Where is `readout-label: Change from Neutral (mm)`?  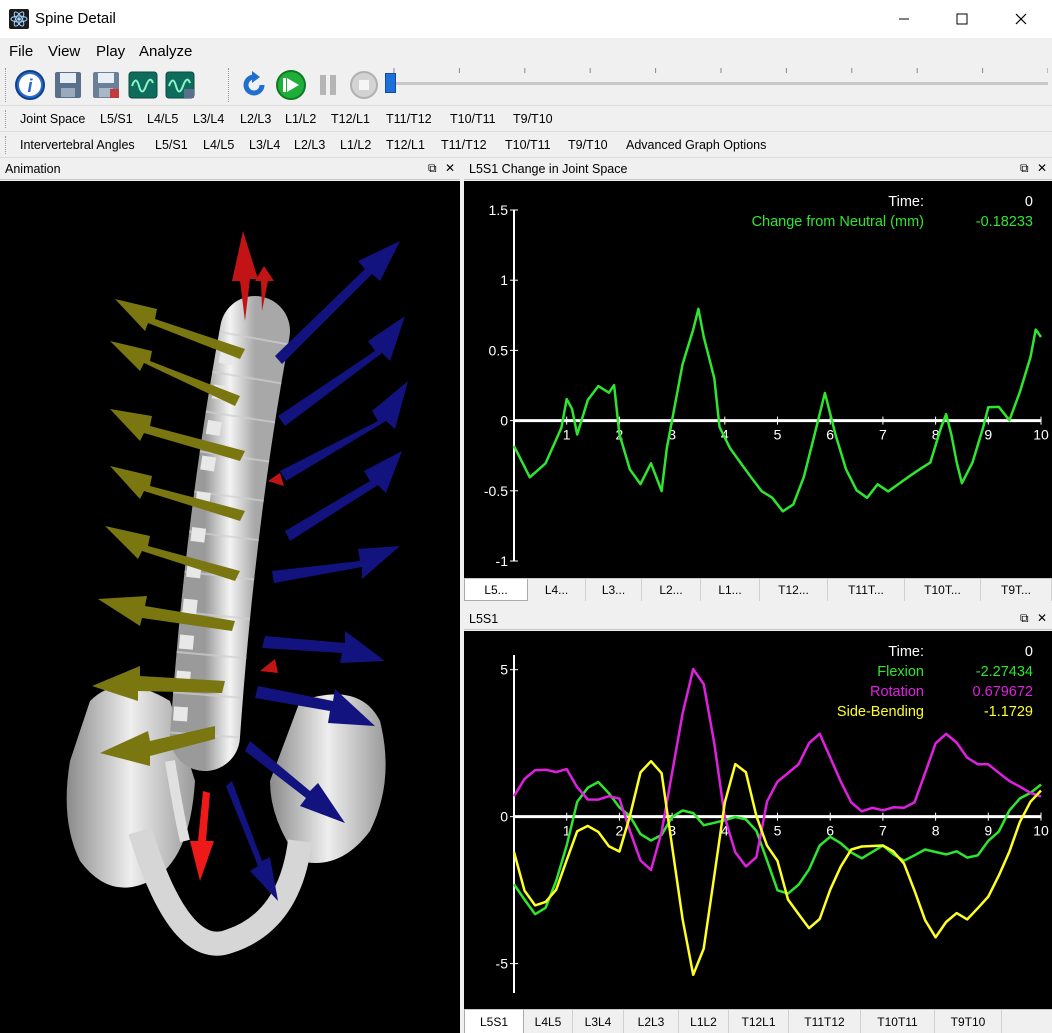 readout-label: Change from Neutral (mm) is located at coordinates (838, 222).